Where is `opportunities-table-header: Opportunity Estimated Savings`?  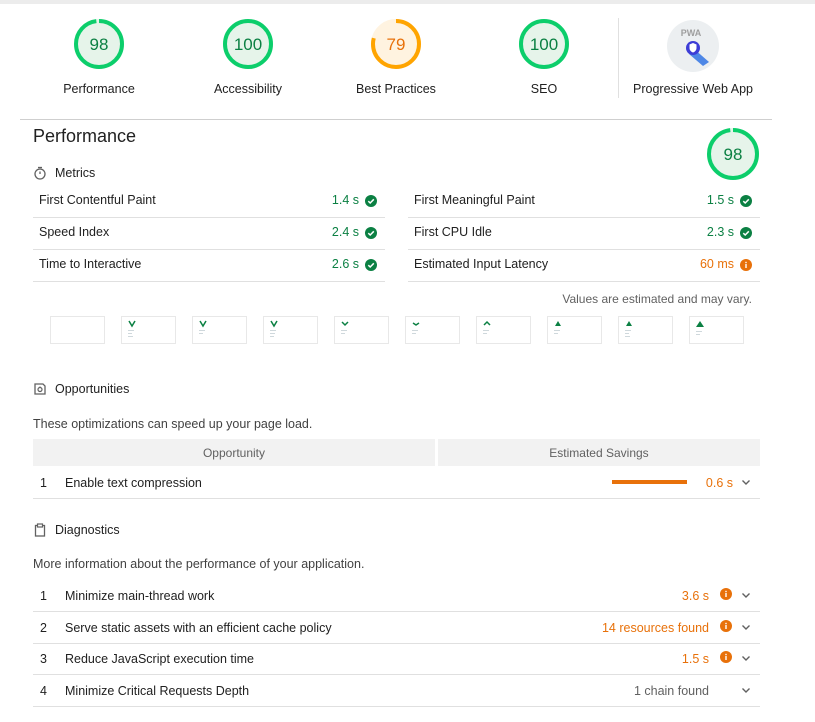 opportunities-table-header: Opportunity Estimated Savings is located at coordinates (396, 452).